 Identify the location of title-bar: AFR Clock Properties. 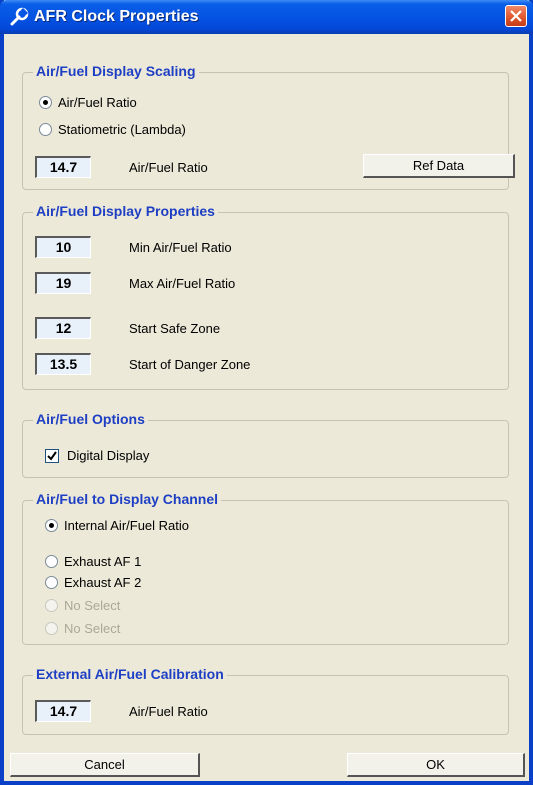
(266, 17).